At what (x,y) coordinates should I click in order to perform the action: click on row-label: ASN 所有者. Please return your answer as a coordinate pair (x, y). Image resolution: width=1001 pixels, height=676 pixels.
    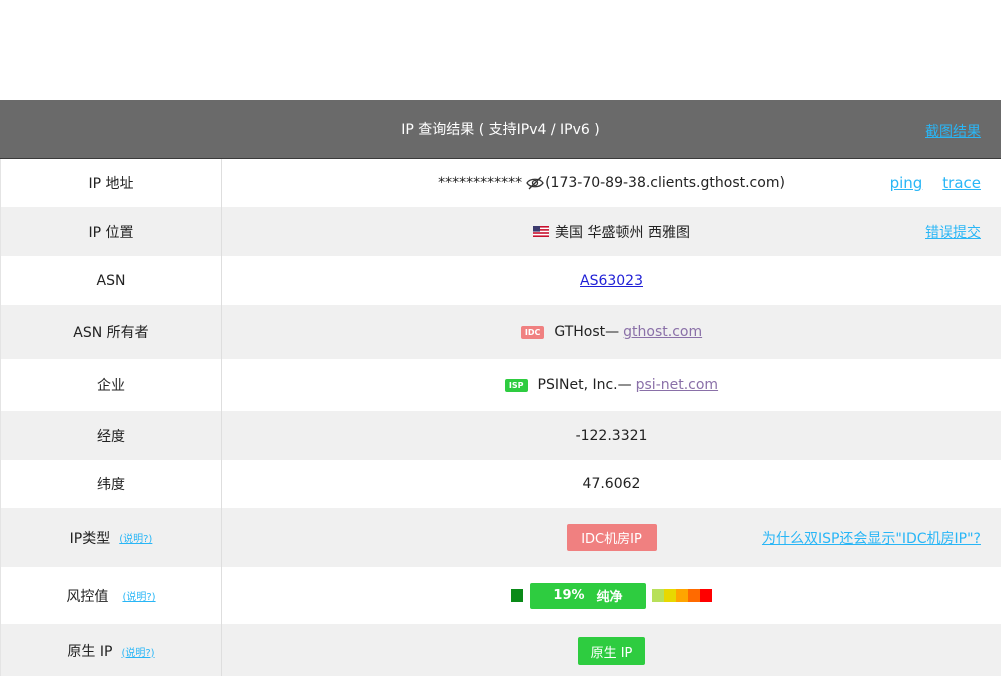
    Looking at the image, I should click on (111, 332).